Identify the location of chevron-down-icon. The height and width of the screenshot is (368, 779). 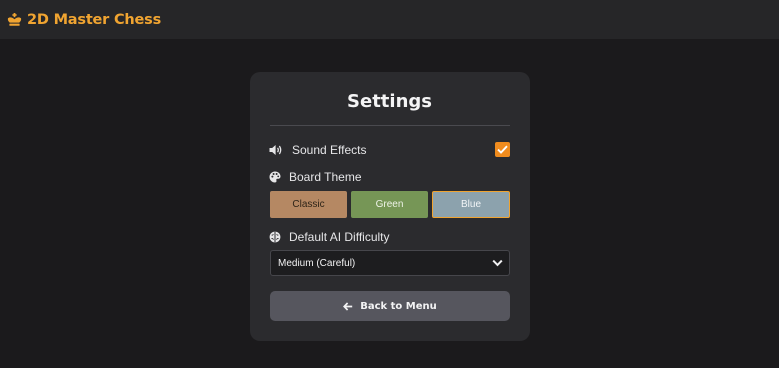
(497, 263).